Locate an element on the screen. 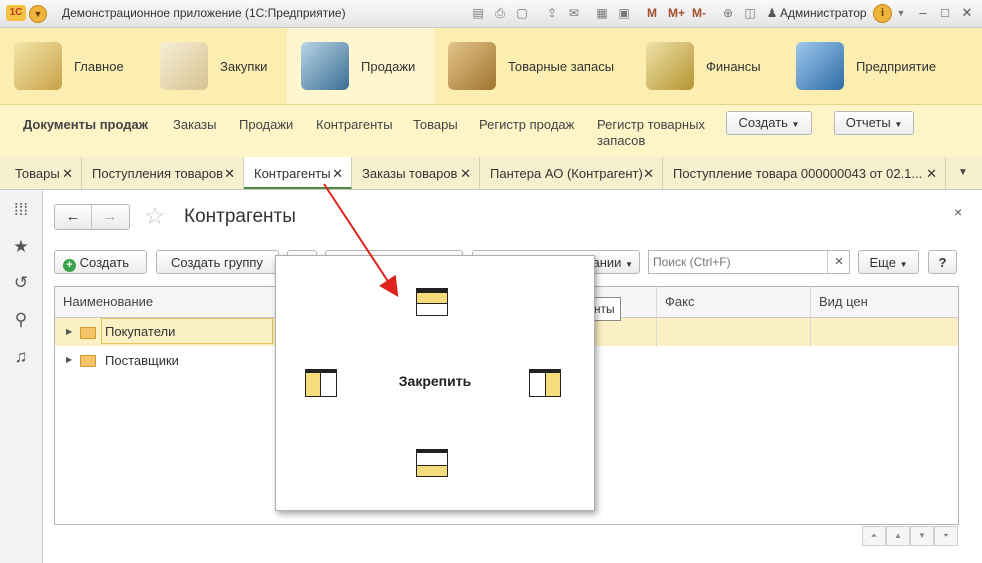  arrow-line is located at coordinates (361, 240).